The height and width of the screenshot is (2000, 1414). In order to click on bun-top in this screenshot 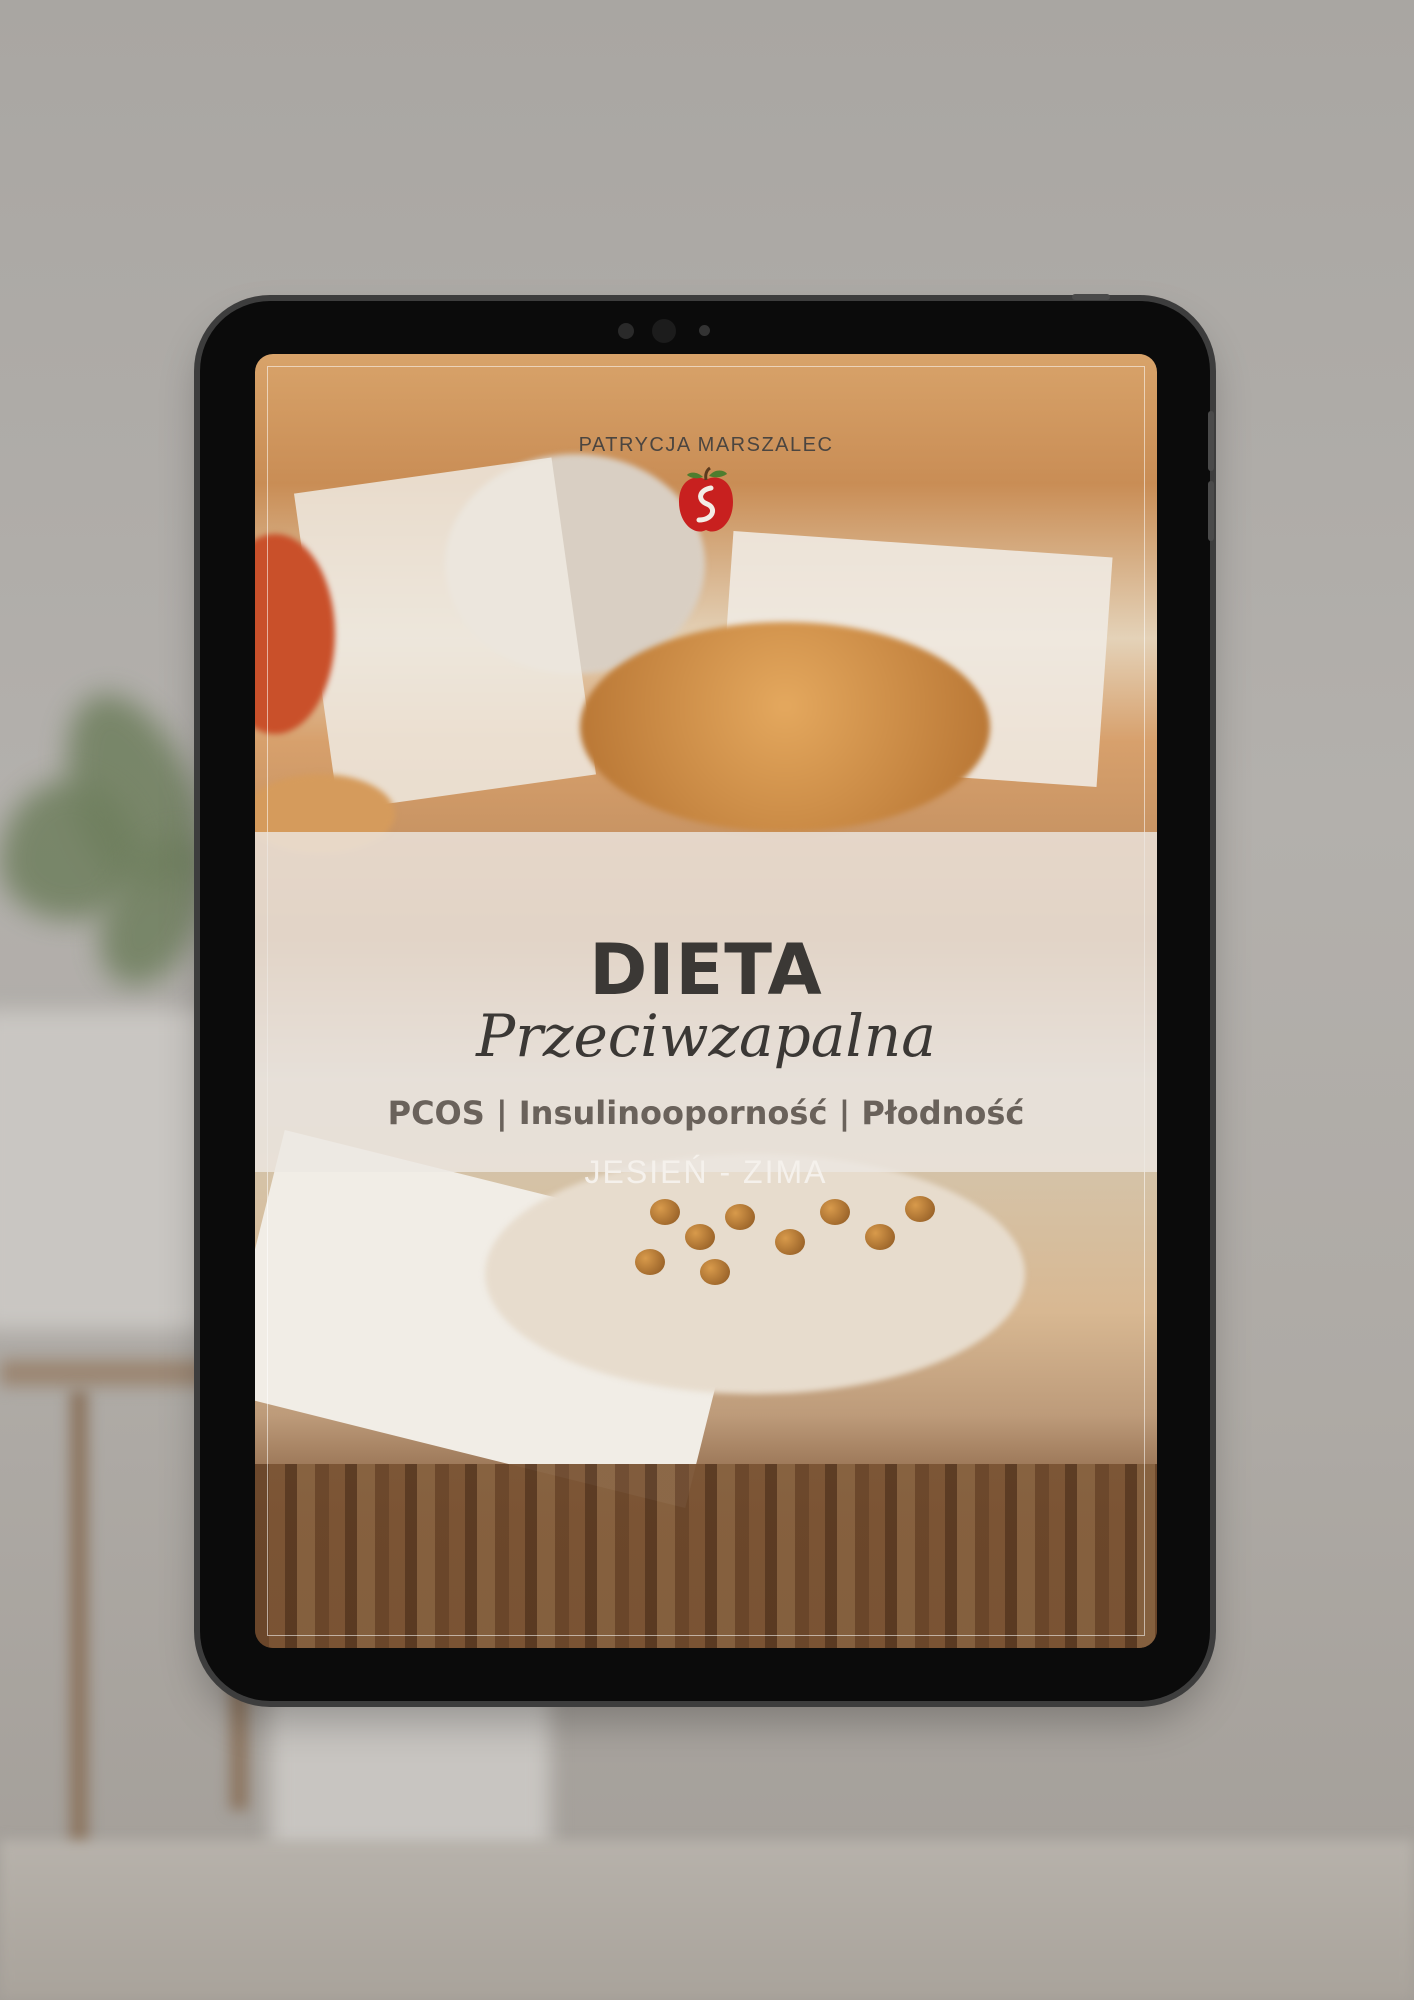, I will do `click(785, 727)`.